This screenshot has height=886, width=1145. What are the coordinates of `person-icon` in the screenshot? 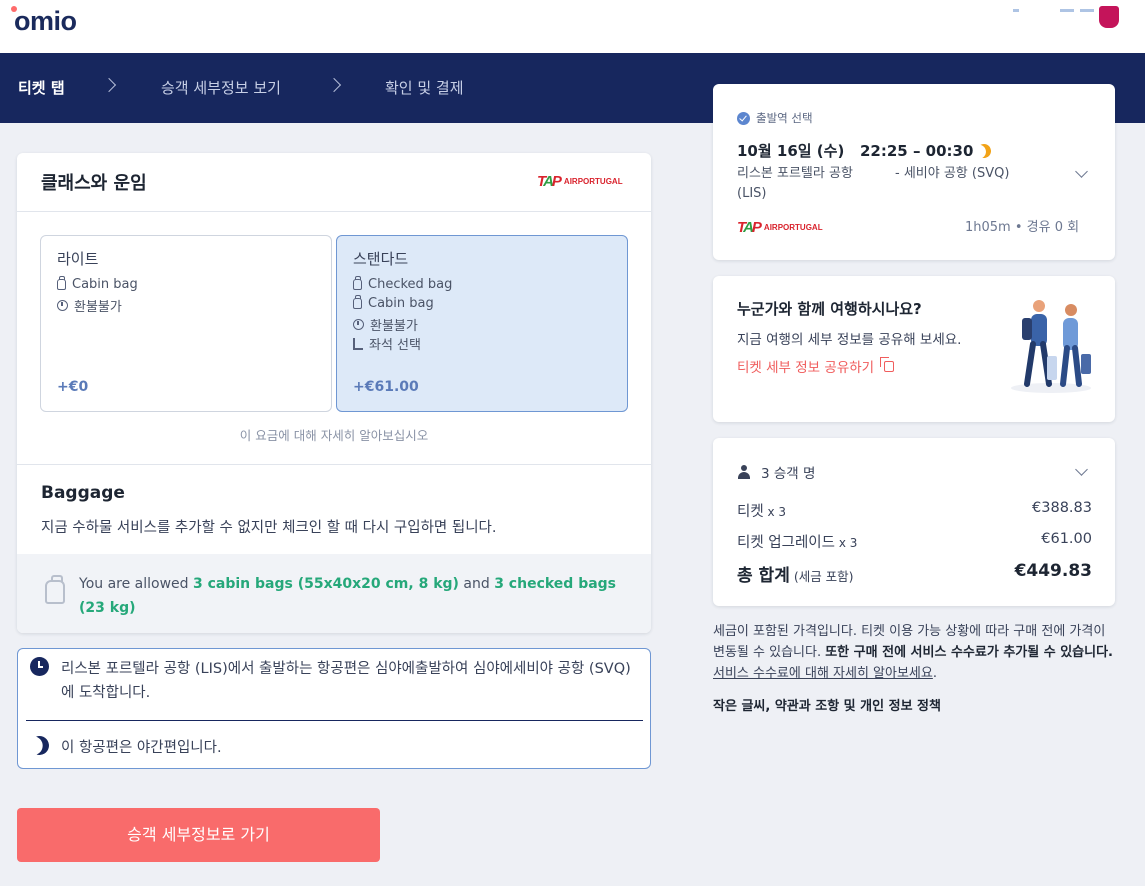 It's located at (744, 472).